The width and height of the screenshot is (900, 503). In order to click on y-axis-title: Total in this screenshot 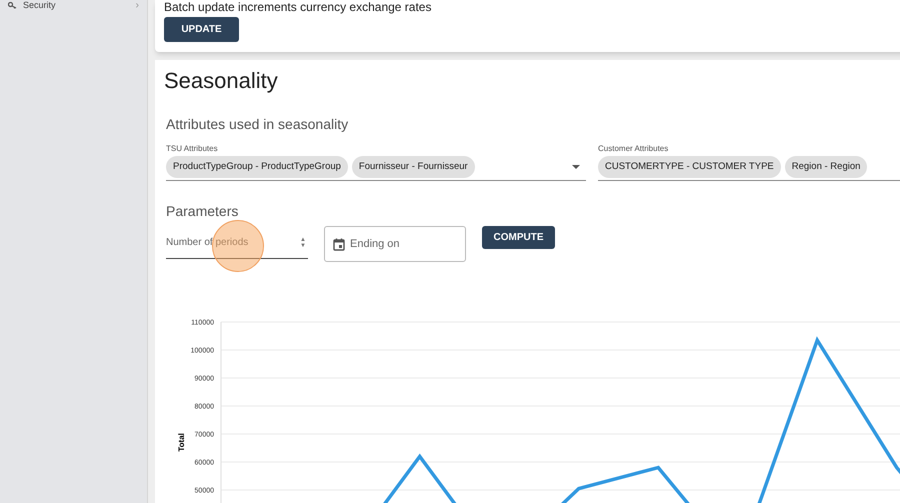, I will do `click(181, 442)`.